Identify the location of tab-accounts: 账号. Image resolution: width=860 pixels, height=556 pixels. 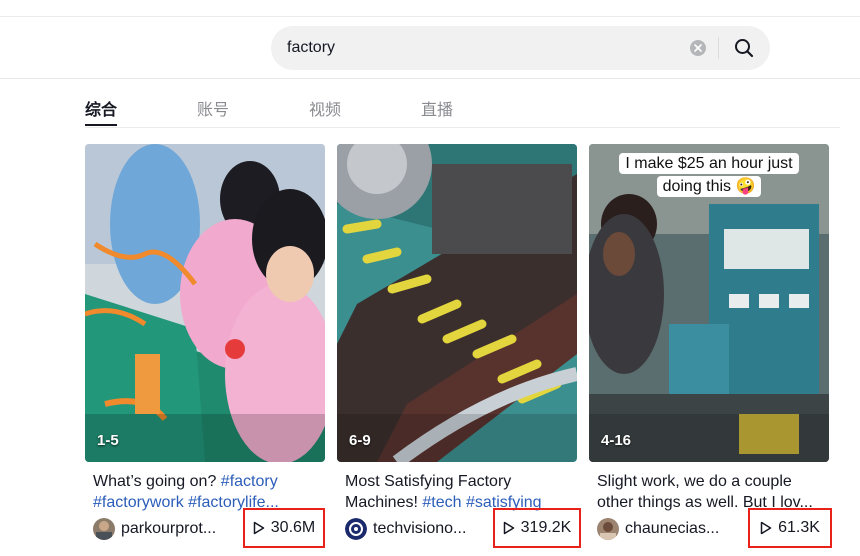
(213, 108).